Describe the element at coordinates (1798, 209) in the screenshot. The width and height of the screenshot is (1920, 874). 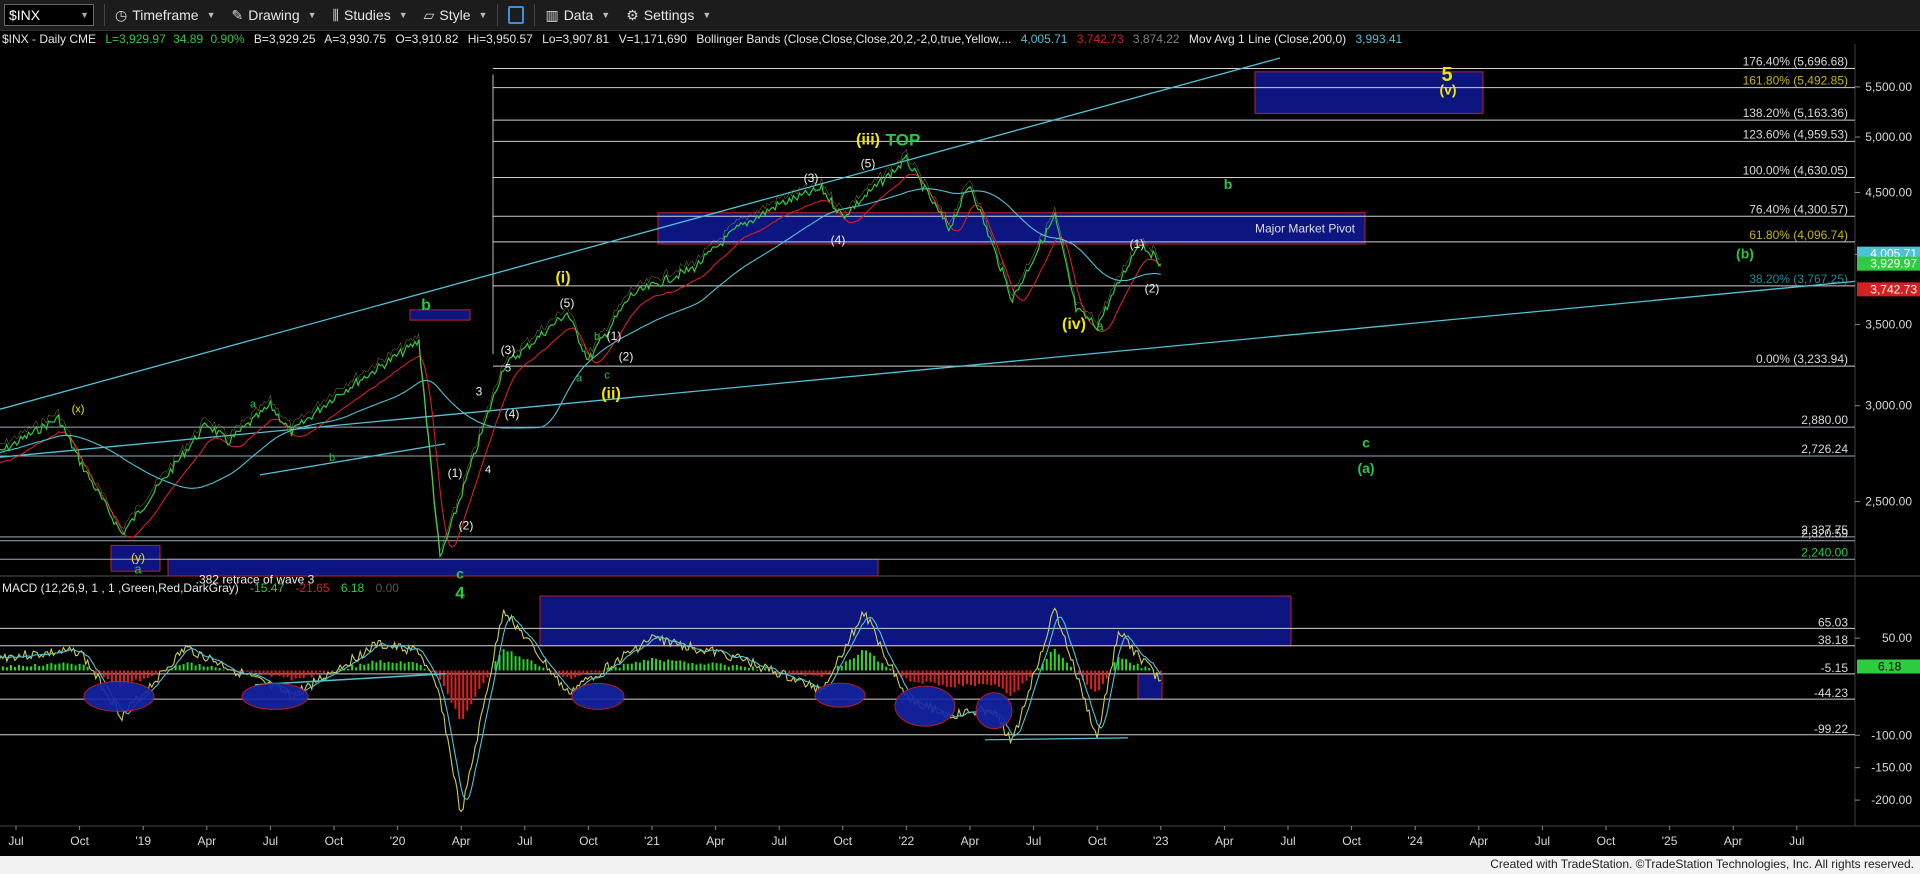
I see `fib-level-label: 76.40% (4,300.57)` at that location.